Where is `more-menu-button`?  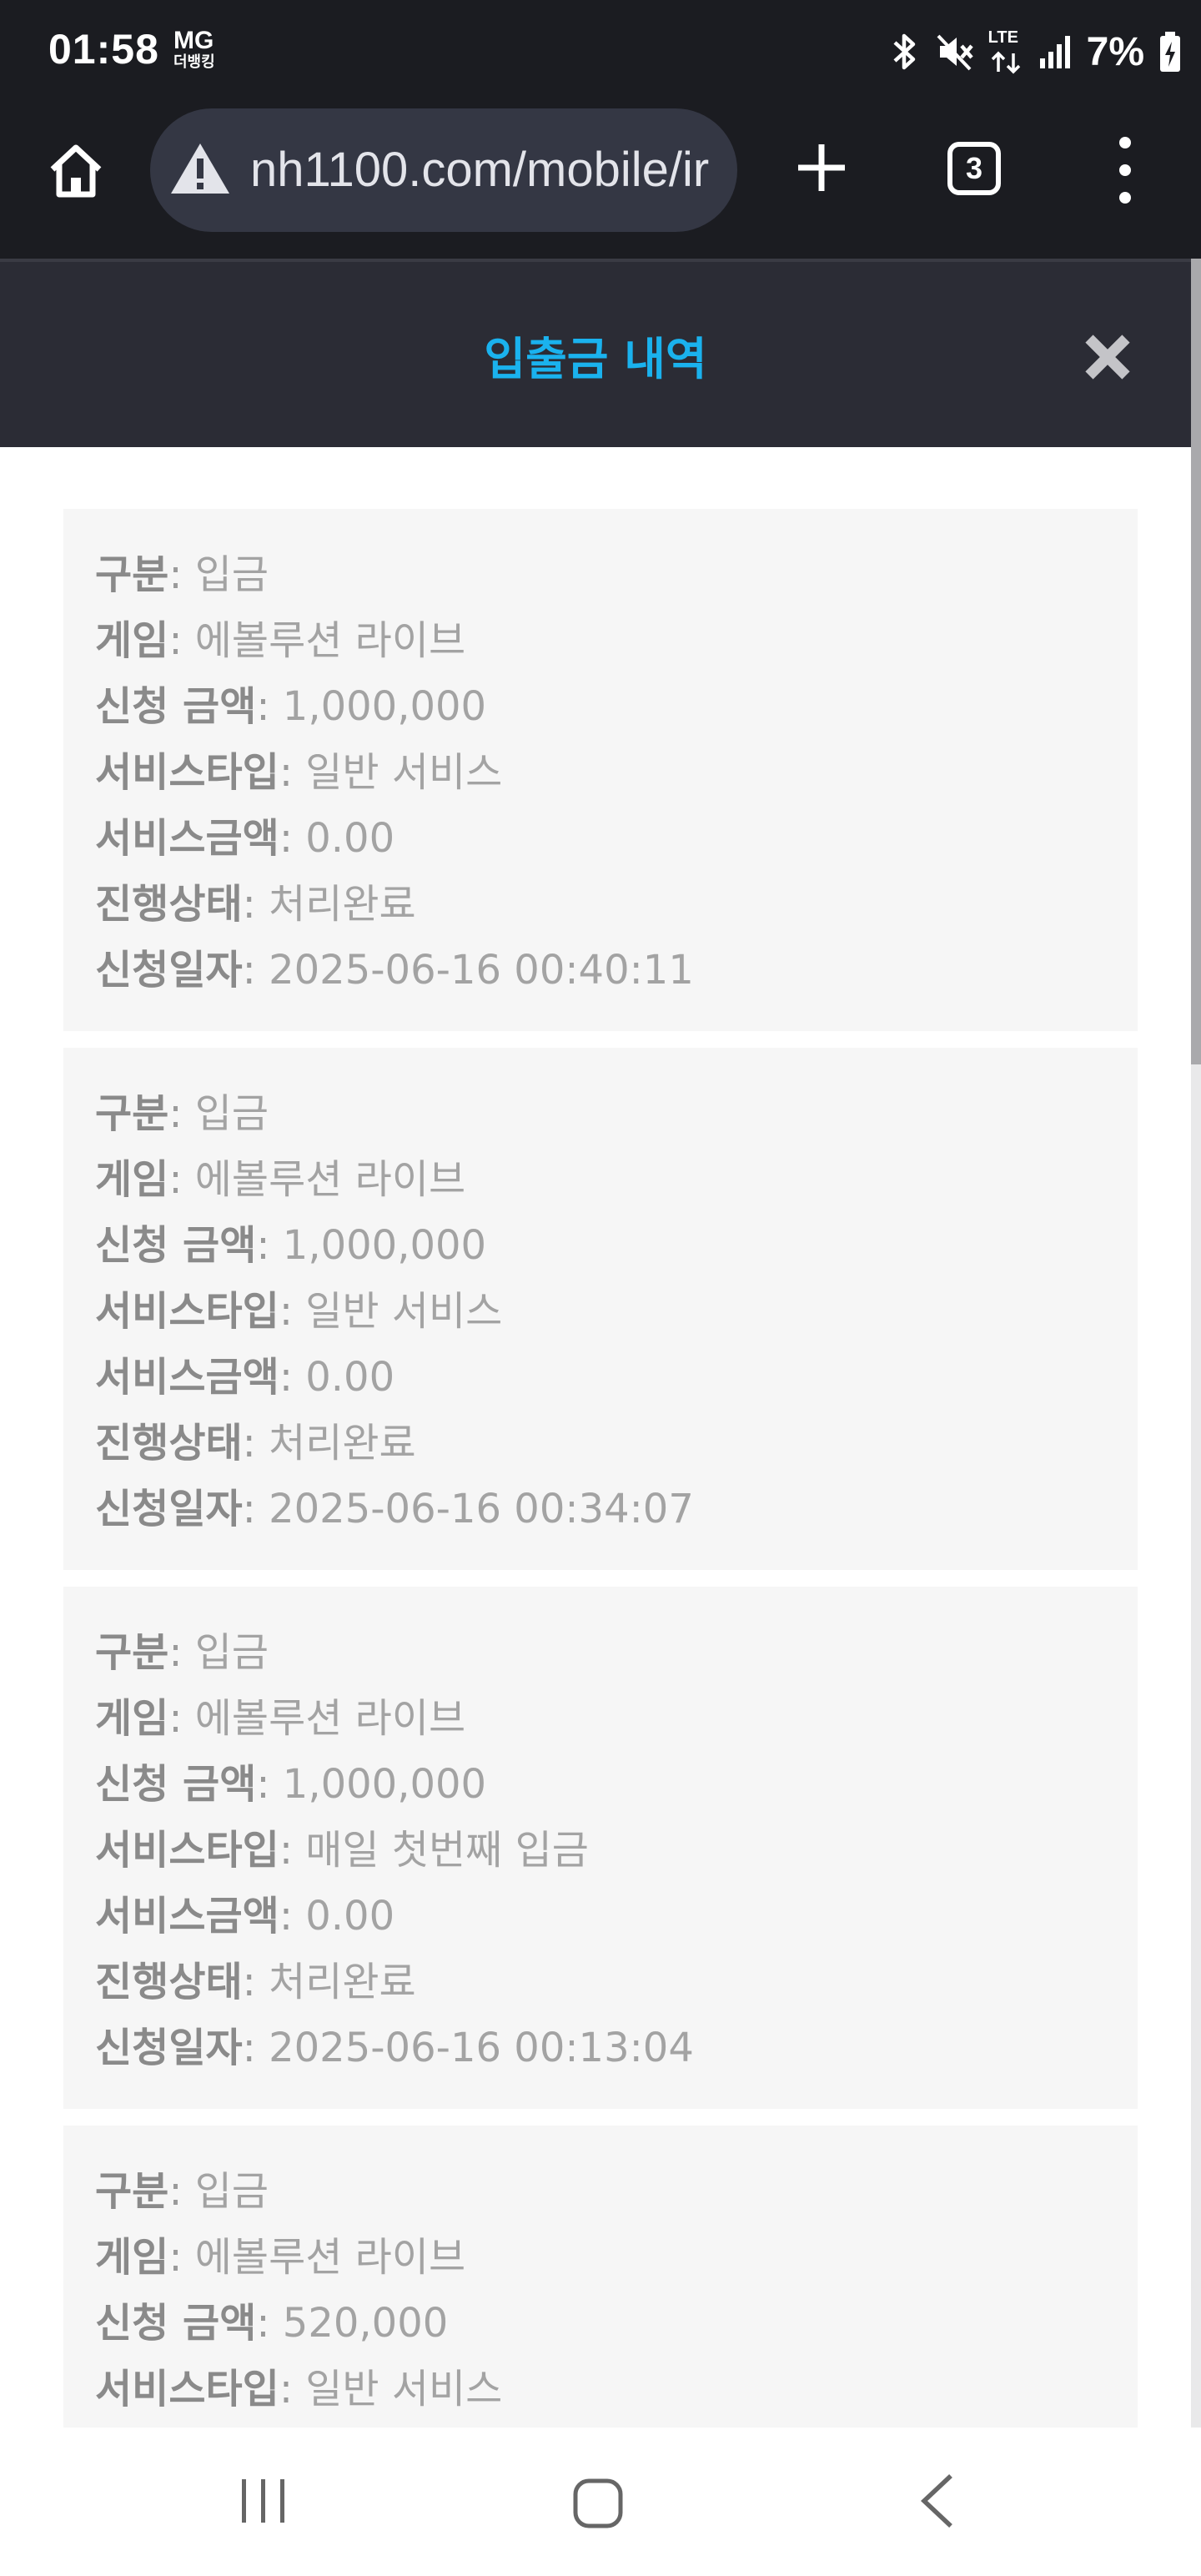 more-menu-button is located at coordinates (1125, 170).